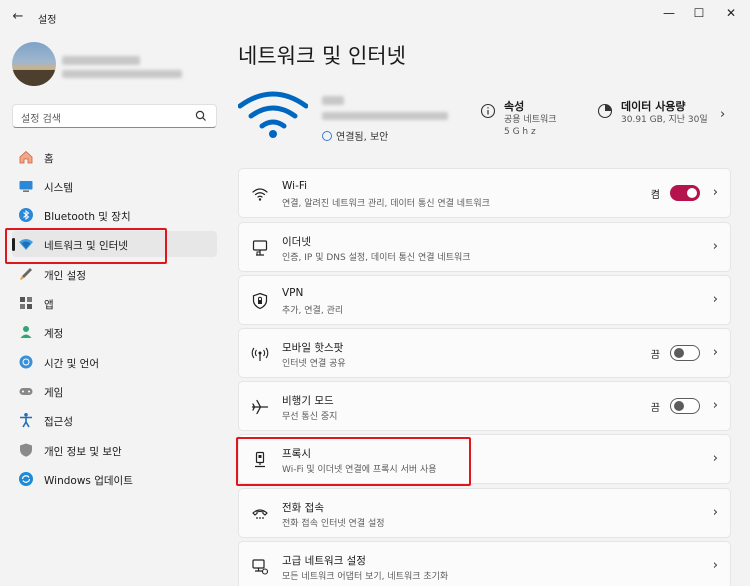  I want to click on card-proxy: 프록시 Wi-Fi 및 이더넷 연결에 프록시 서버 사용 ›, so click(484, 459).